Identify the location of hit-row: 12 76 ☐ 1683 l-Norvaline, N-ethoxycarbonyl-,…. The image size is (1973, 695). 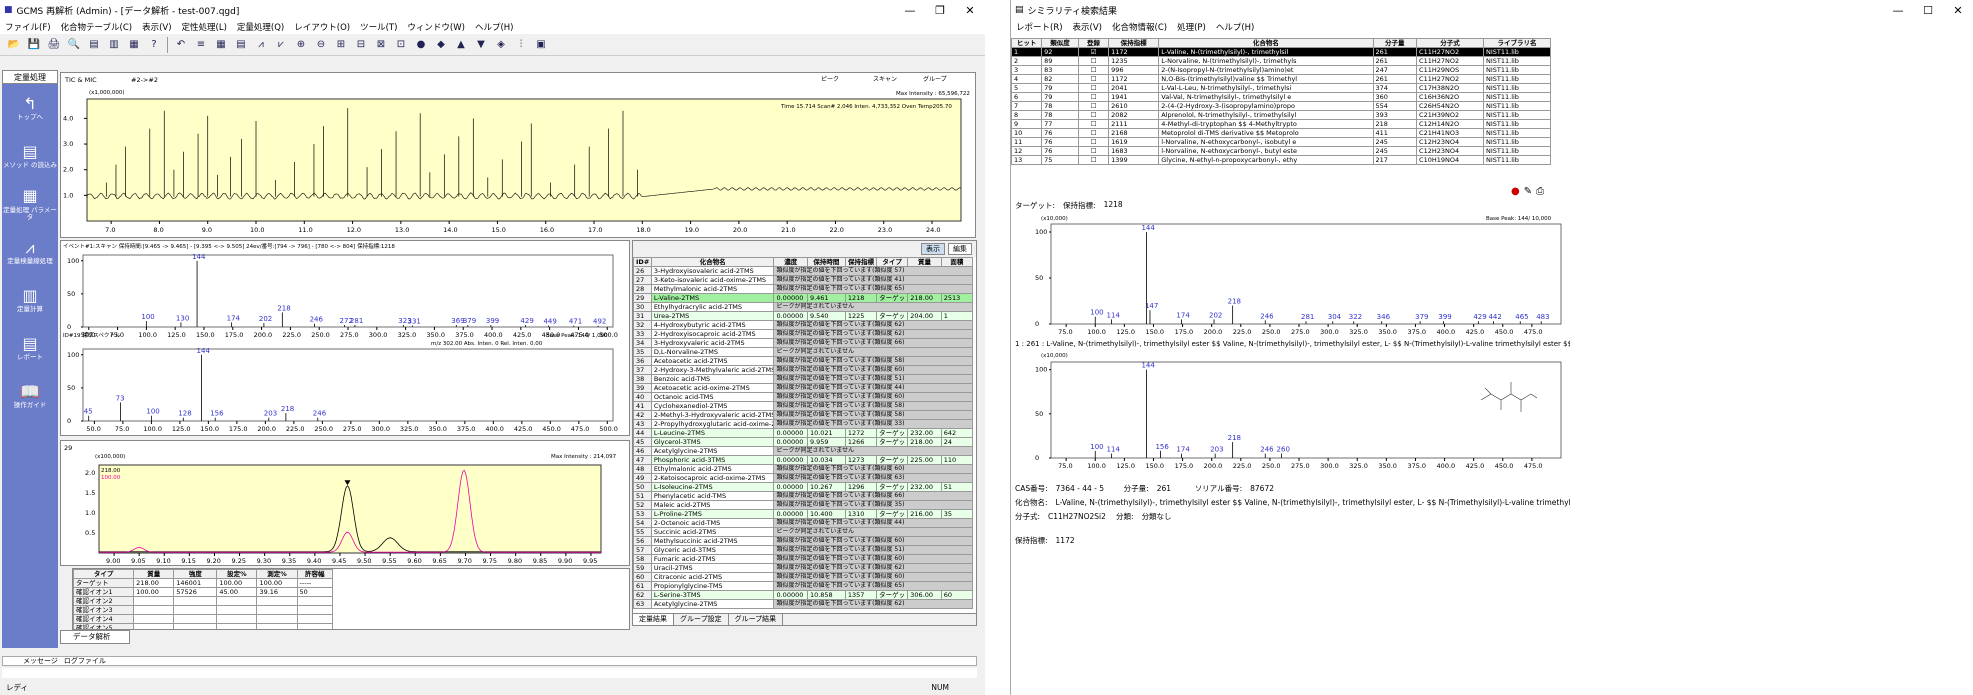
(1281, 151).